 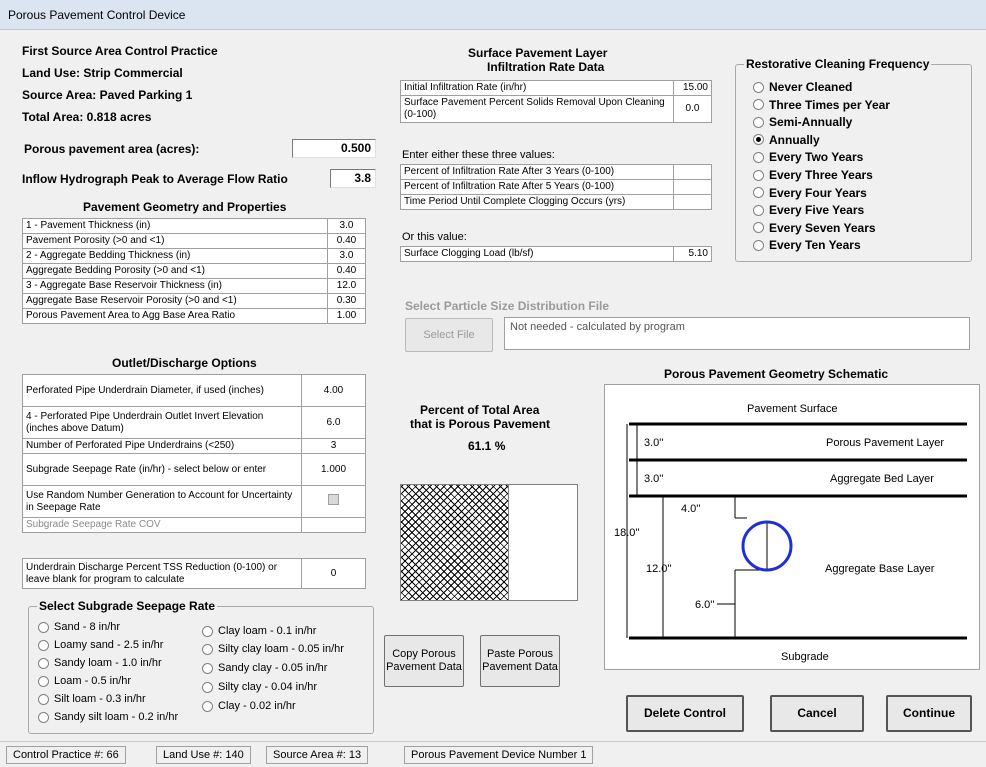 I want to click on dim-label-3: 4.0'', so click(x=691, y=509).